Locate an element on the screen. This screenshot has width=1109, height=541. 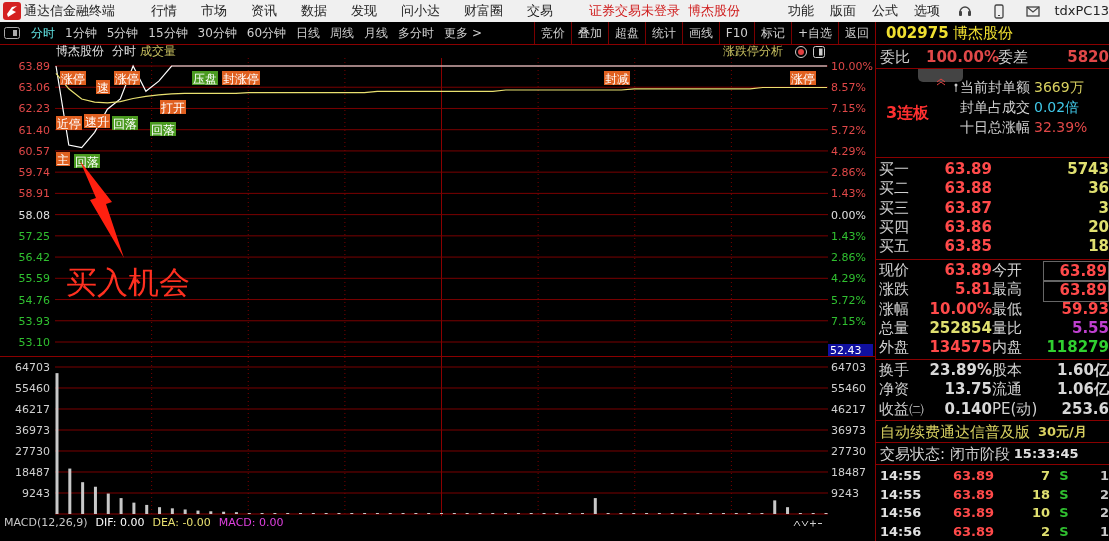
callout-text: 买入机会 is located at coordinates (128, 282).